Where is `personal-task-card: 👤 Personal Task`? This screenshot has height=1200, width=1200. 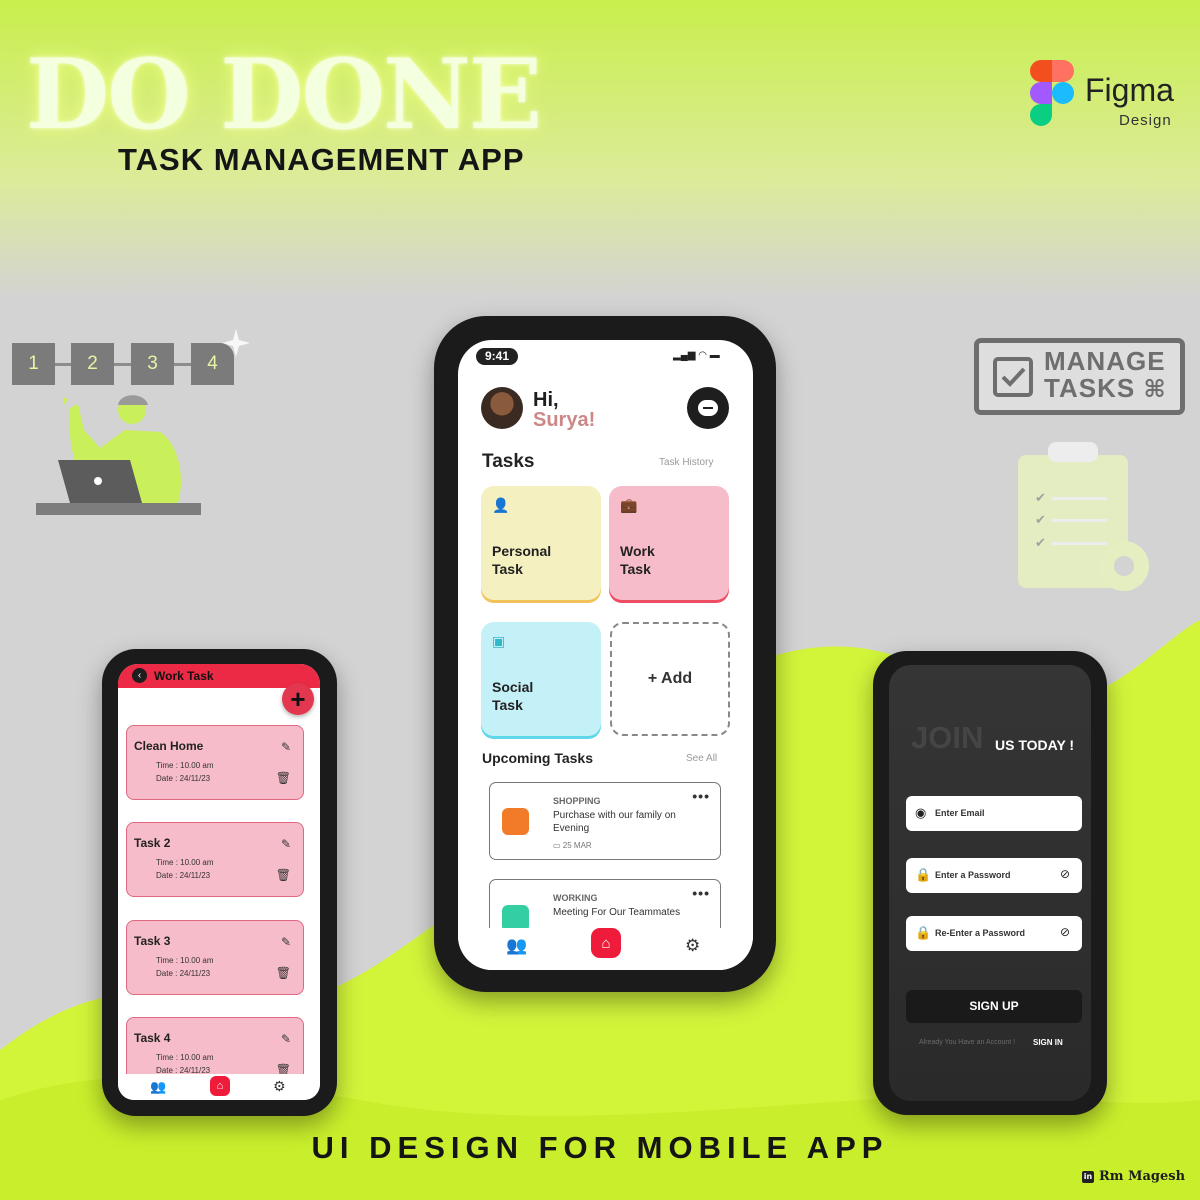 personal-task-card: 👤 Personal Task is located at coordinates (541, 543).